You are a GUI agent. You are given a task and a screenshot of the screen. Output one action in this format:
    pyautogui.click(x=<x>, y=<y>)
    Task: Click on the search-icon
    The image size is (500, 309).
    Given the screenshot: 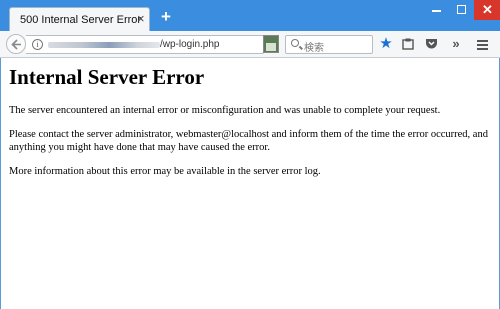 What is the action you would take?
    pyautogui.click(x=295, y=43)
    